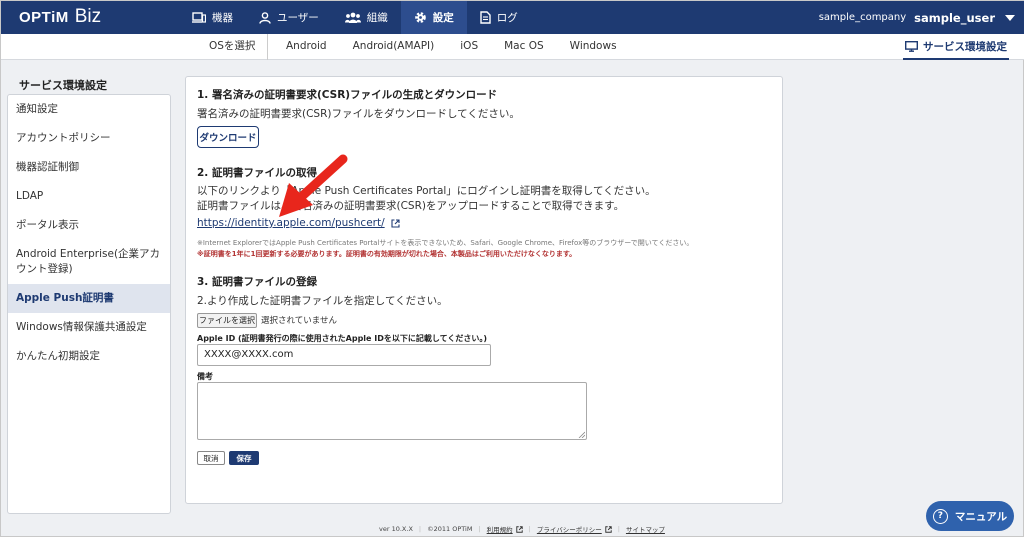  What do you see at coordinates (89, 225) in the screenshot?
I see `sidebar-item-portal: ポータル表示` at bounding box center [89, 225].